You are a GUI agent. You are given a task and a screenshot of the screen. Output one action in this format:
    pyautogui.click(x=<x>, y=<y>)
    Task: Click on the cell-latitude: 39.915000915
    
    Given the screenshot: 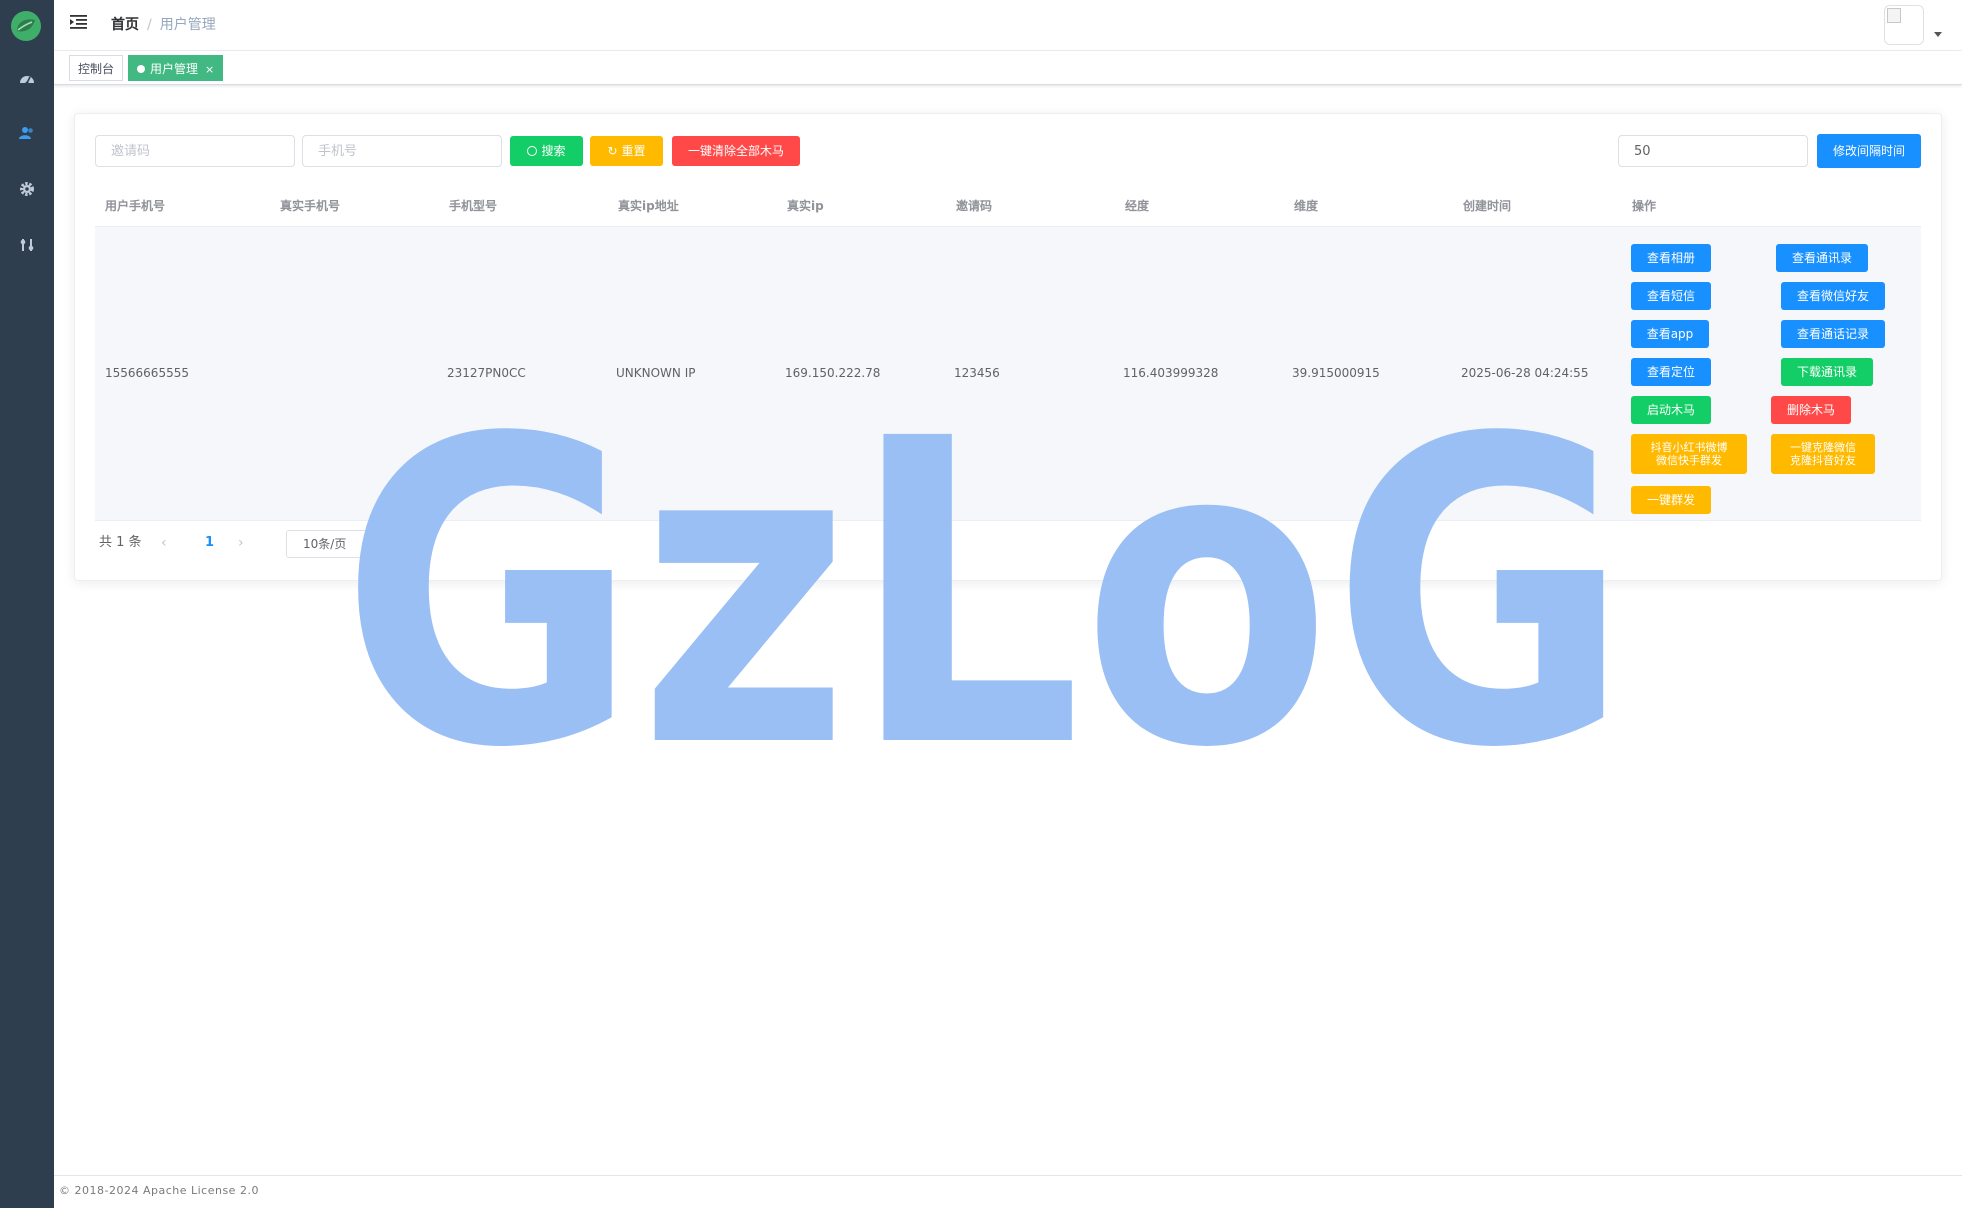 What is the action you would take?
    pyautogui.click(x=1336, y=373)
    